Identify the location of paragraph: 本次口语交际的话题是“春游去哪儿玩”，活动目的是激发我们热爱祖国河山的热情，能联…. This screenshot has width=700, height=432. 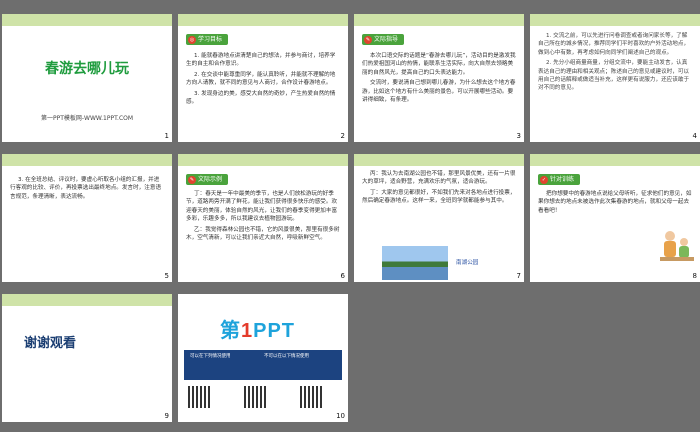
(439, 64).